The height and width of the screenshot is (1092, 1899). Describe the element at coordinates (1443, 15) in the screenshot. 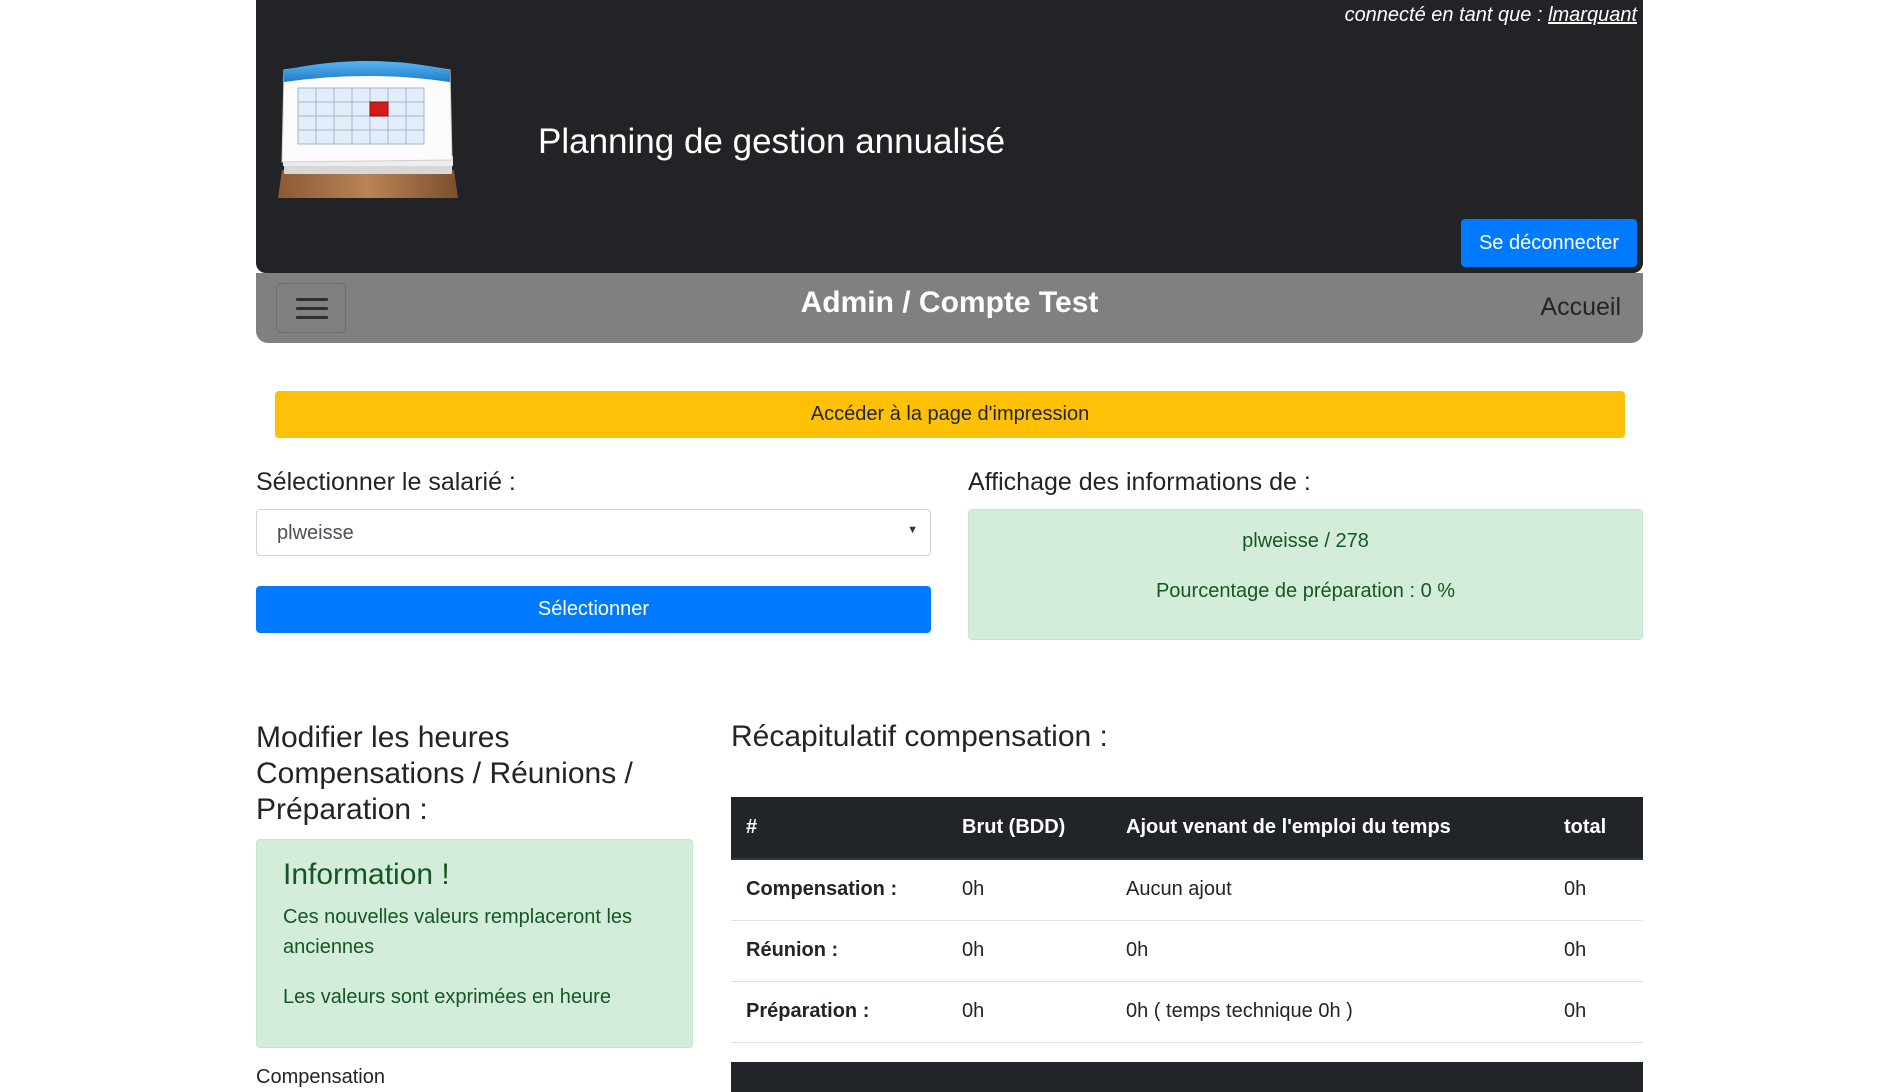

I see `connected-prefix: connecté en tant que :` at that location.